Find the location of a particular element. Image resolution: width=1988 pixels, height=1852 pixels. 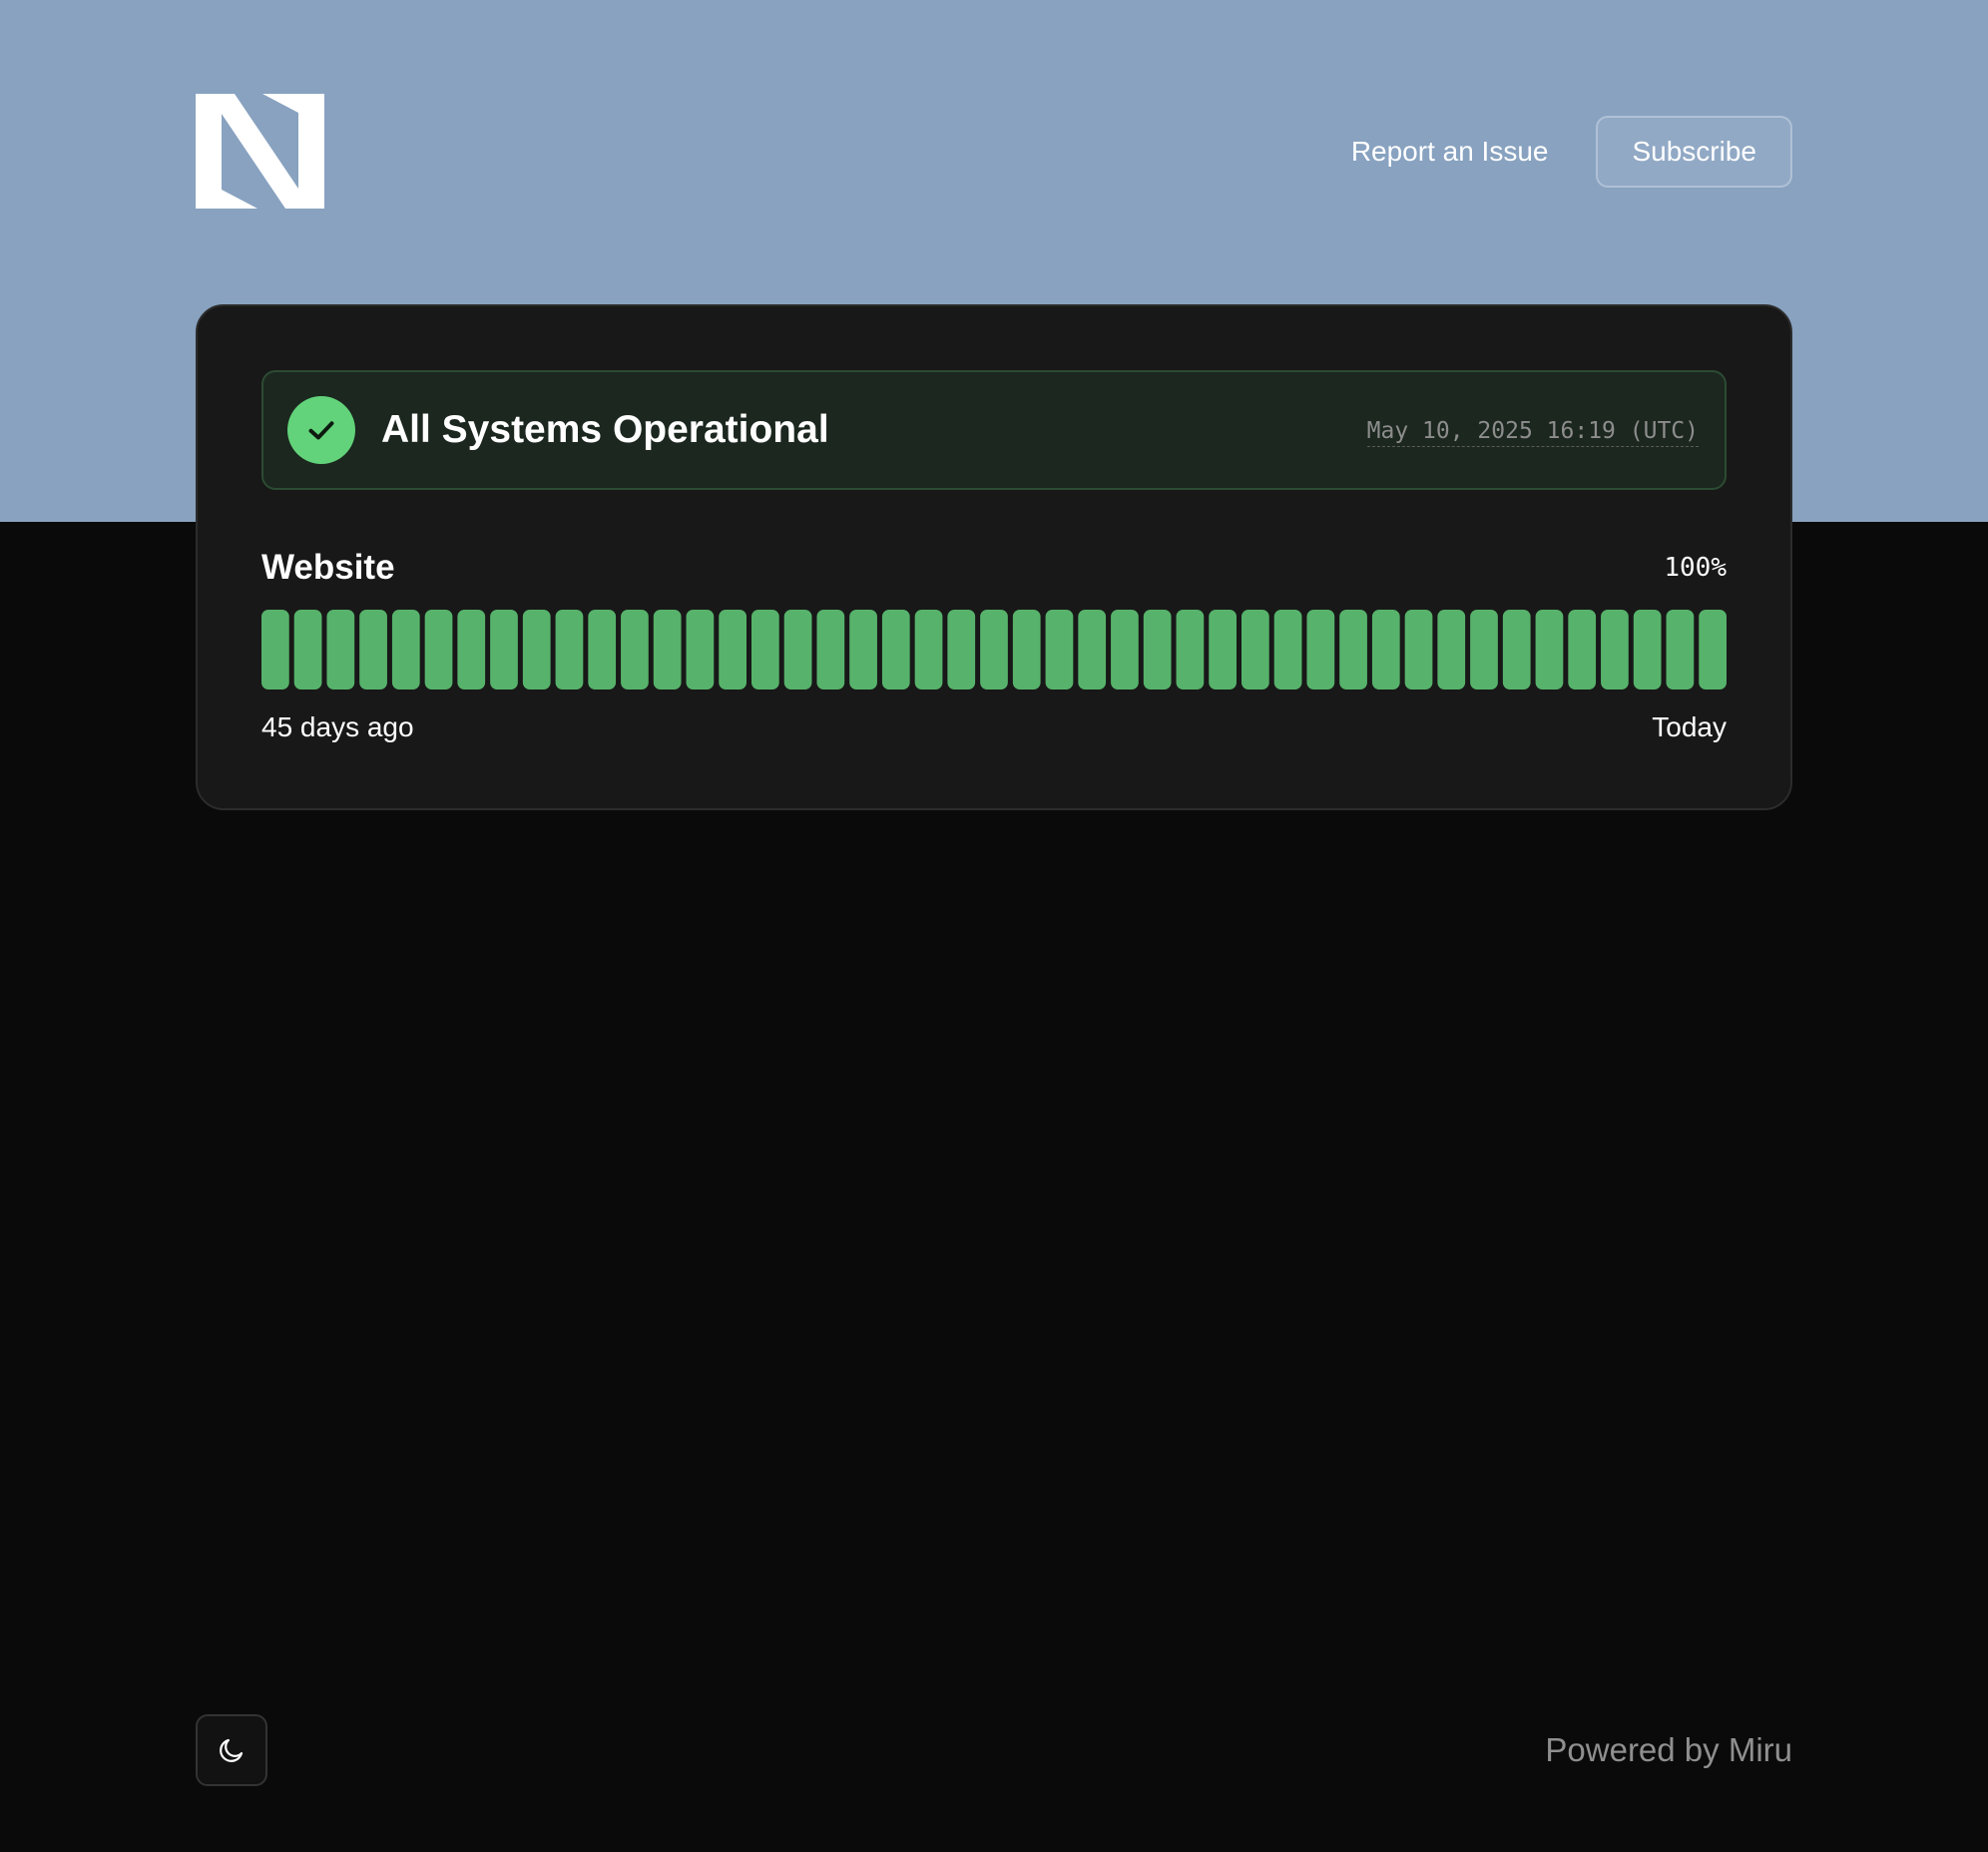

uptime-bar-chart is located at coordinates (994, 650).